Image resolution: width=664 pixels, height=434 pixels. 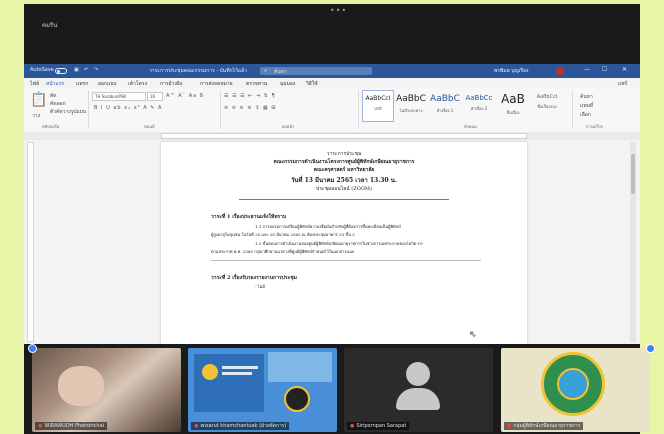 I want to click on tab-review: ตรวจทาน, so click(x=256, y=84).